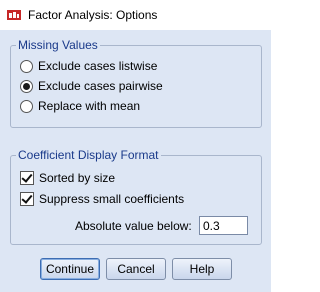 The width and height of the screenshot is (320, 292). What do you see at coordinates (58, 45) in the screenshot?
I see `missing-values-title: Missing Values` at bounding box center [58, 45].